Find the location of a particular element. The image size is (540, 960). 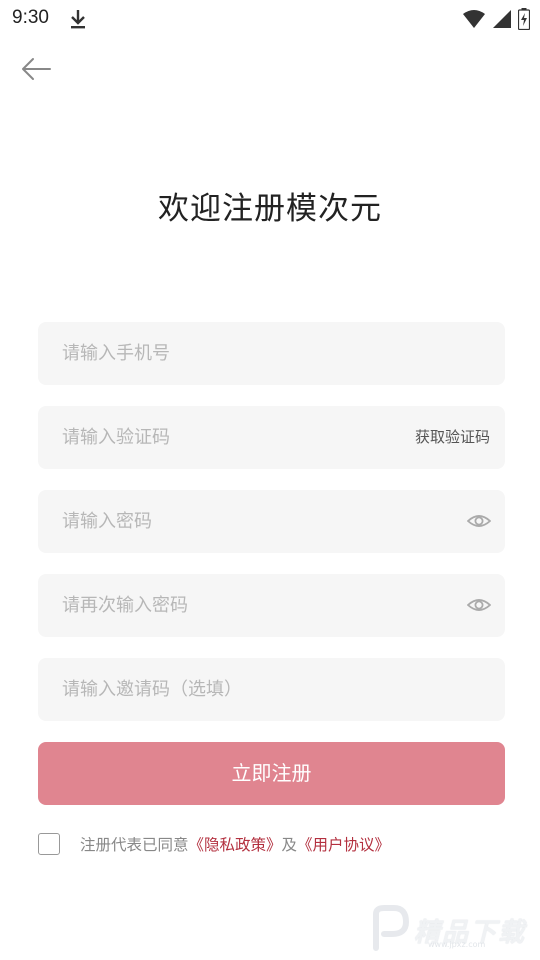

invite-code-field is located at coordinates (271, 689).